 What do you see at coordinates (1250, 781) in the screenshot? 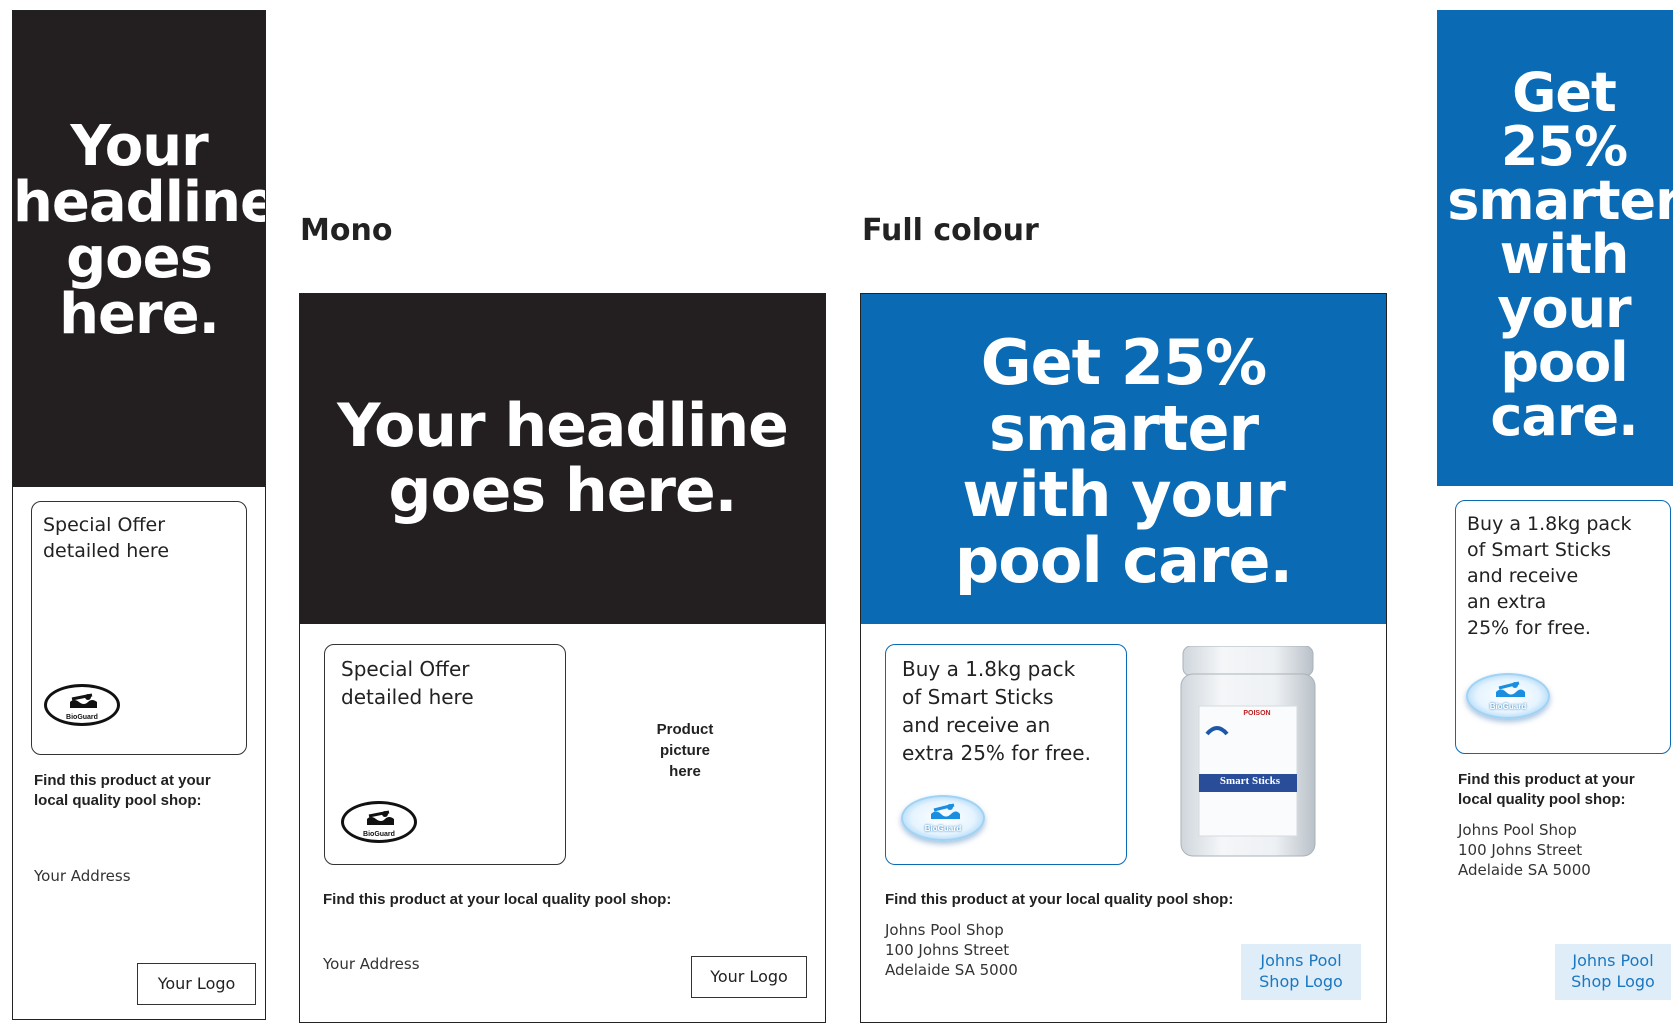
I see `product-name-label: Smart Sticks` at bounding box center [1250, 781].